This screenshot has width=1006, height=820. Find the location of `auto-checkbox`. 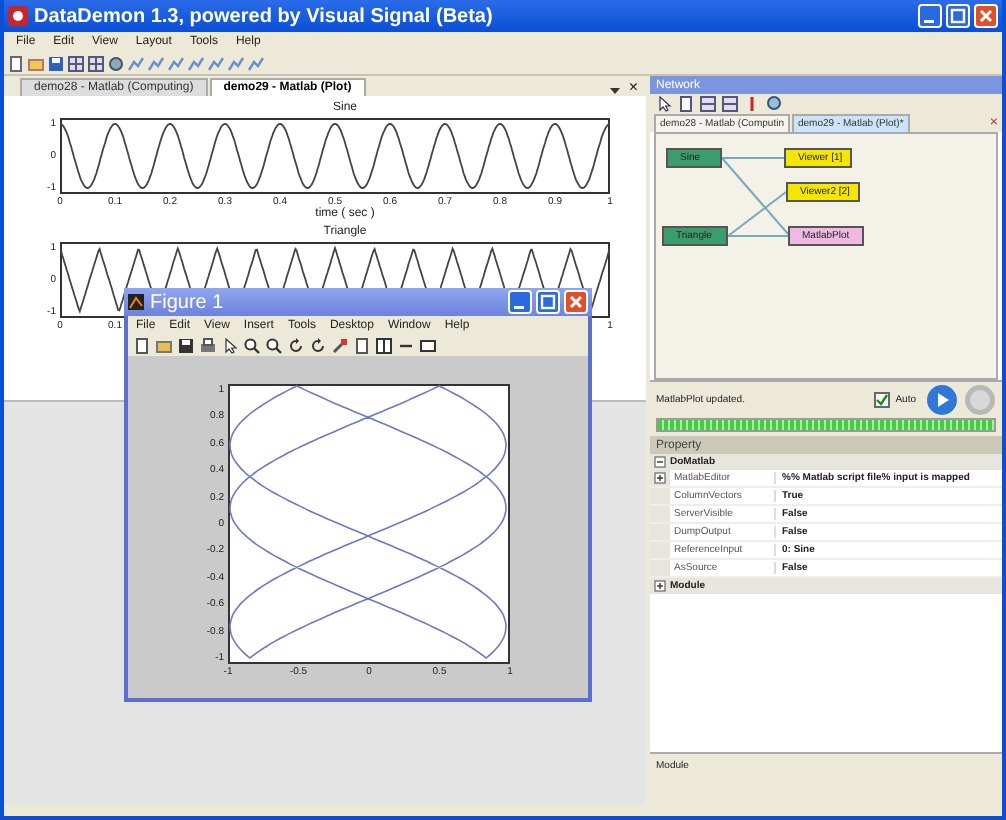

auto-checkbox is located at coordinates (881, 400).